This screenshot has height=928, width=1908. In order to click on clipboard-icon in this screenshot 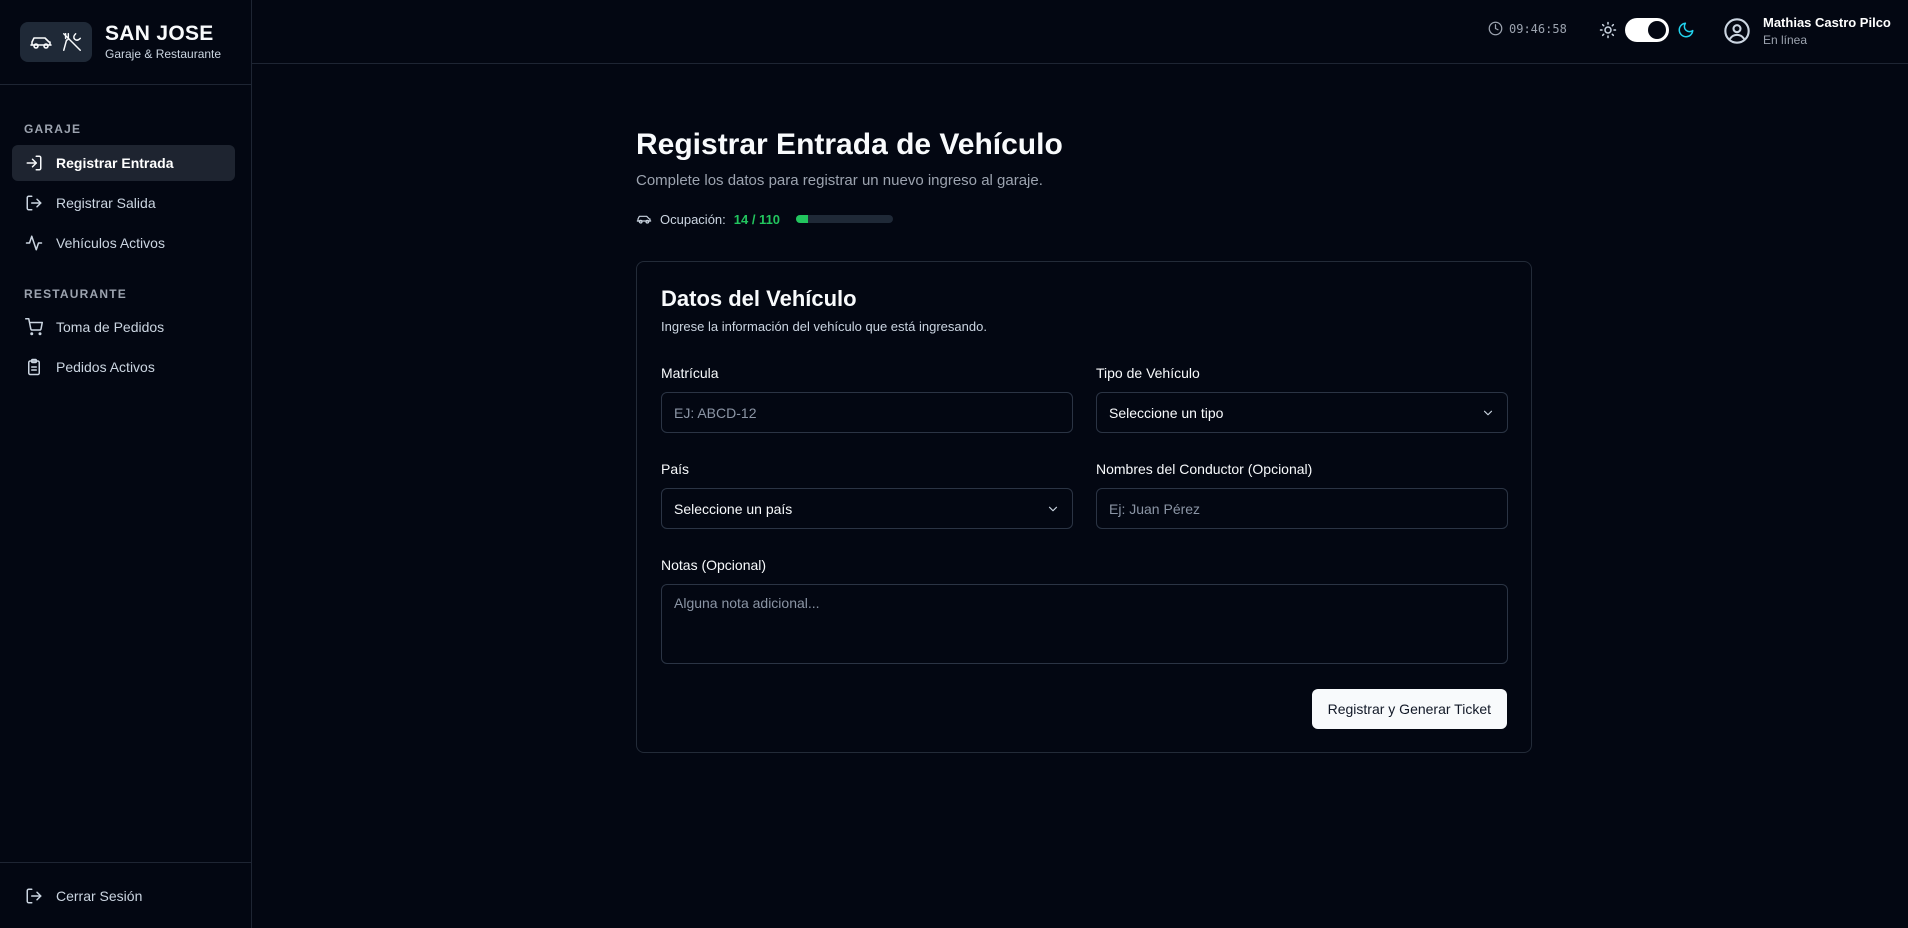, I will do `click(34, 367)`.